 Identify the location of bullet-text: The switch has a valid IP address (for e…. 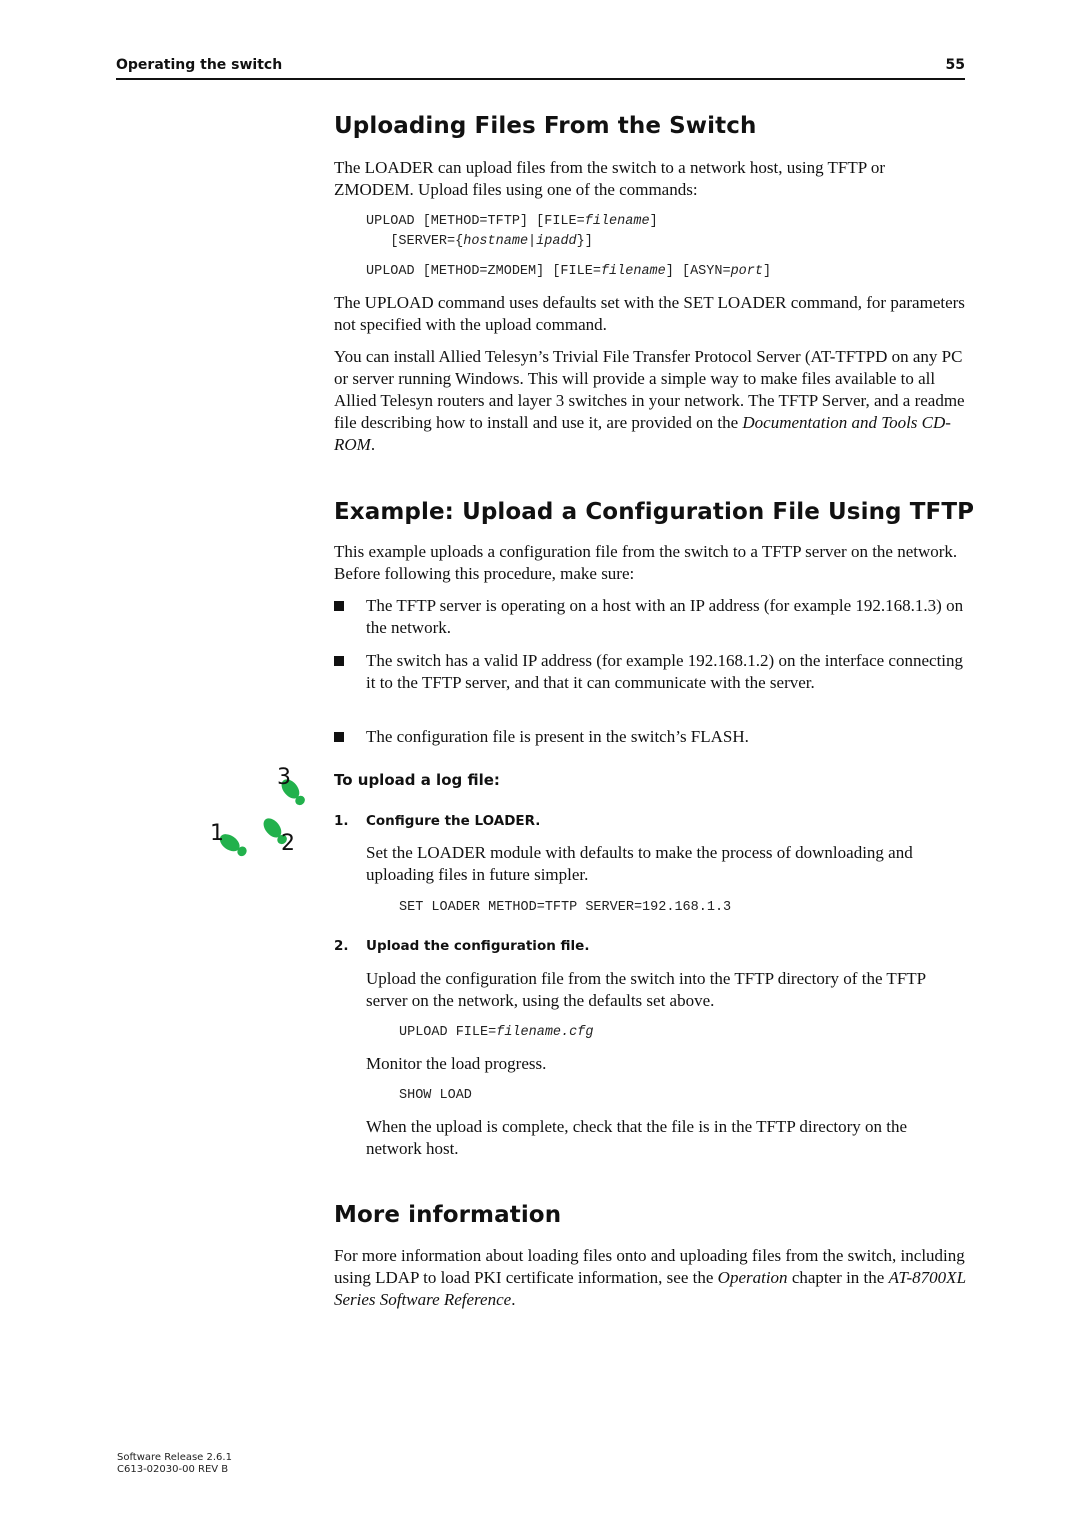
(665, 671).